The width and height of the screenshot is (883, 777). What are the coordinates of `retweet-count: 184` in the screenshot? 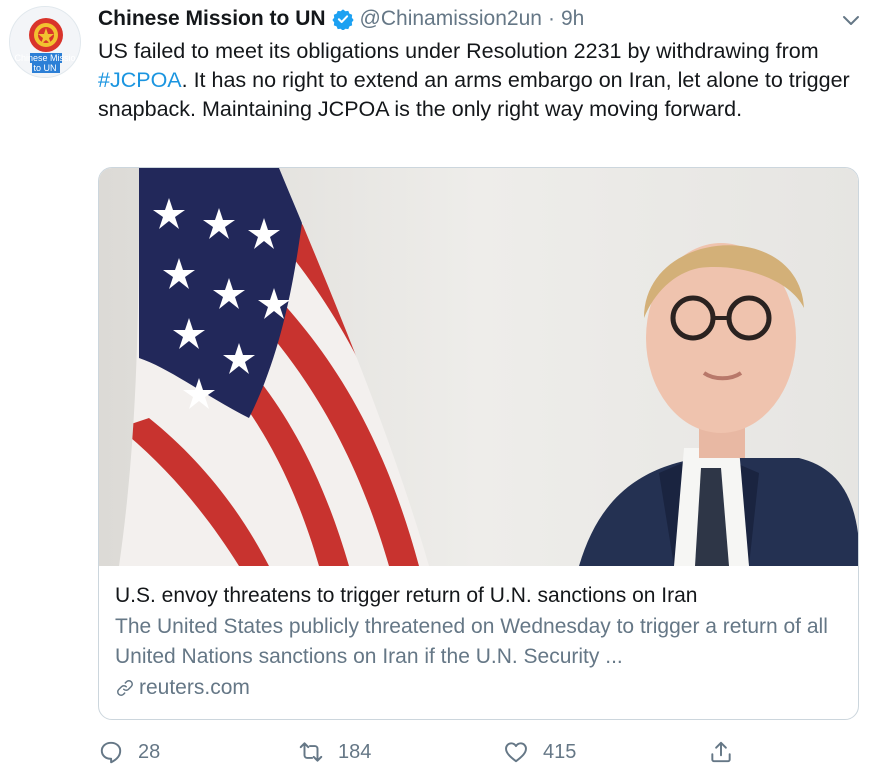 It's located at (355, 751).